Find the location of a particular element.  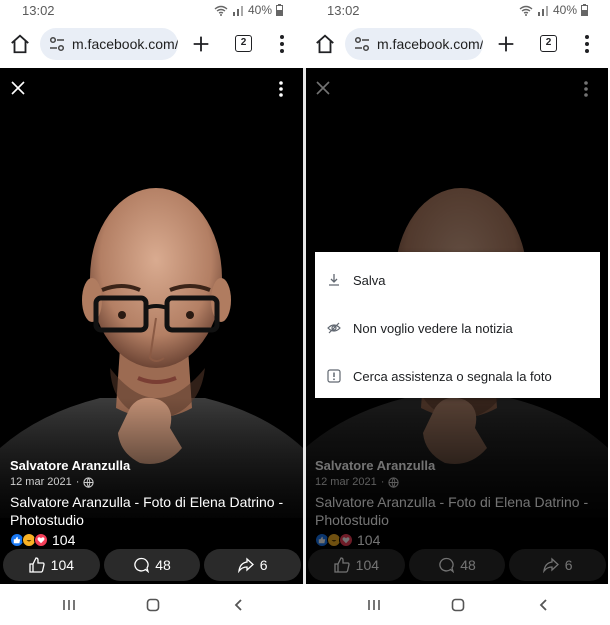

menu-item-hide: Non voglio vedere la notizia is located at coordinates (457, 328).